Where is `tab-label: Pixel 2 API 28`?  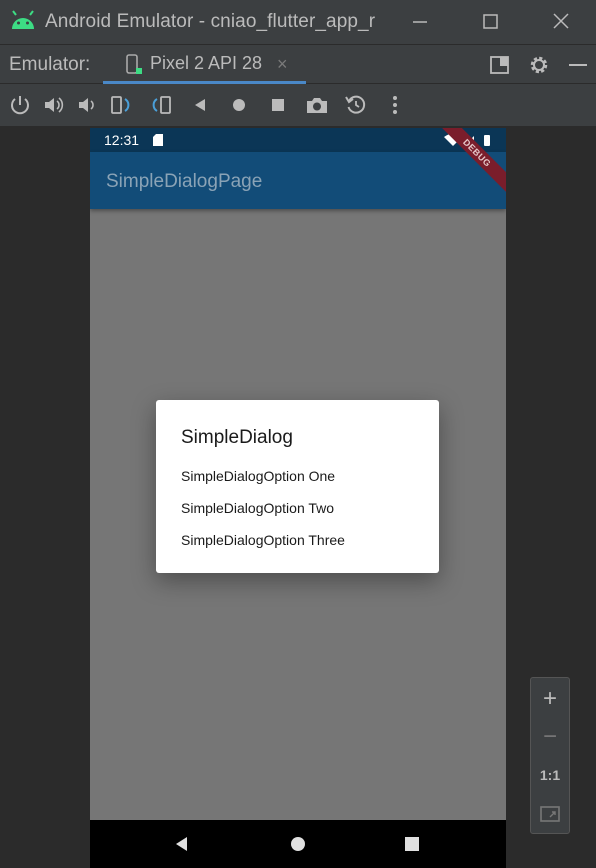 tab-label: Pixel 2 API 28 is located at coordinates (206, 63).